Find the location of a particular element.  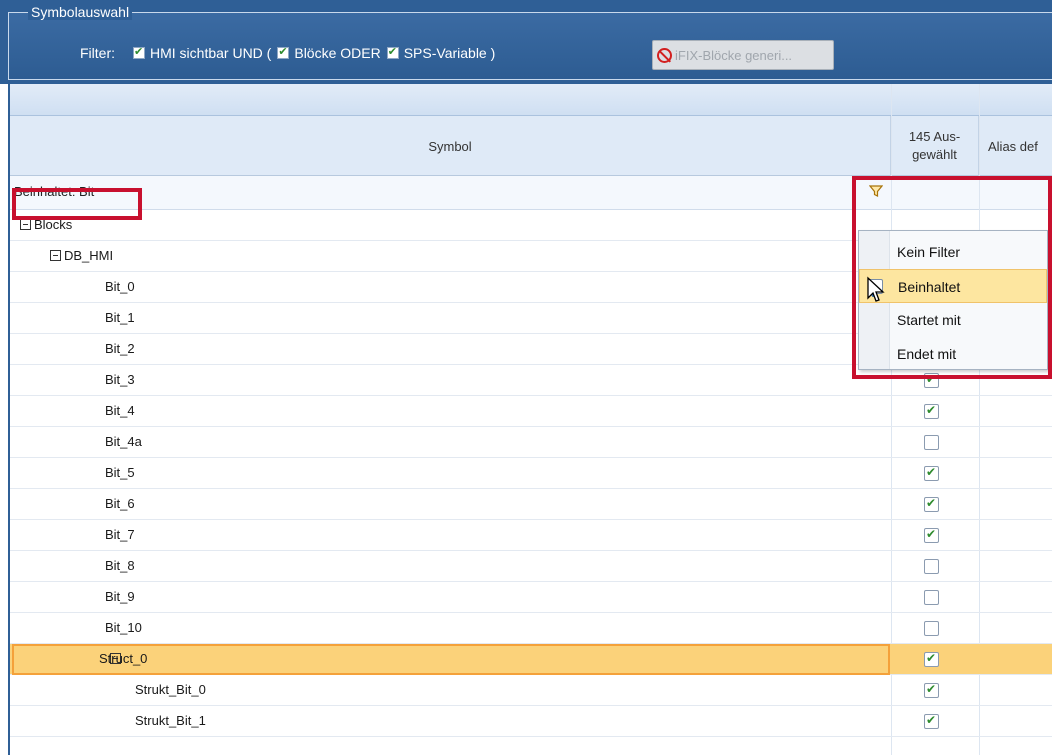

table-row: Bit_7 is located at coordinates (531, 535).